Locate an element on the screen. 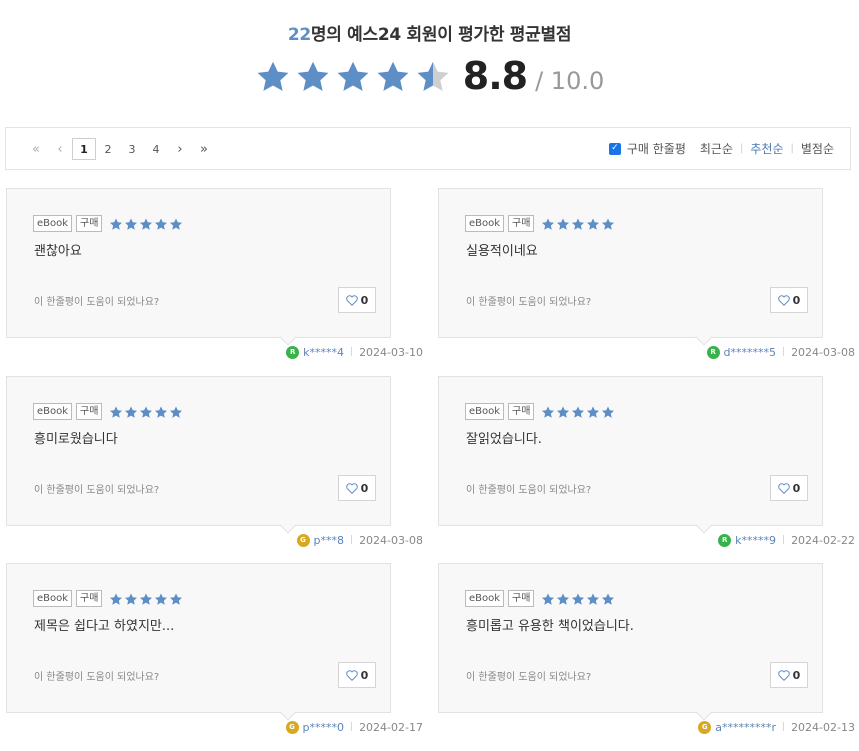 The image size is (859, 751). purchase-filter-label: 구매 한줄평 is located at coordinates (656, 148).